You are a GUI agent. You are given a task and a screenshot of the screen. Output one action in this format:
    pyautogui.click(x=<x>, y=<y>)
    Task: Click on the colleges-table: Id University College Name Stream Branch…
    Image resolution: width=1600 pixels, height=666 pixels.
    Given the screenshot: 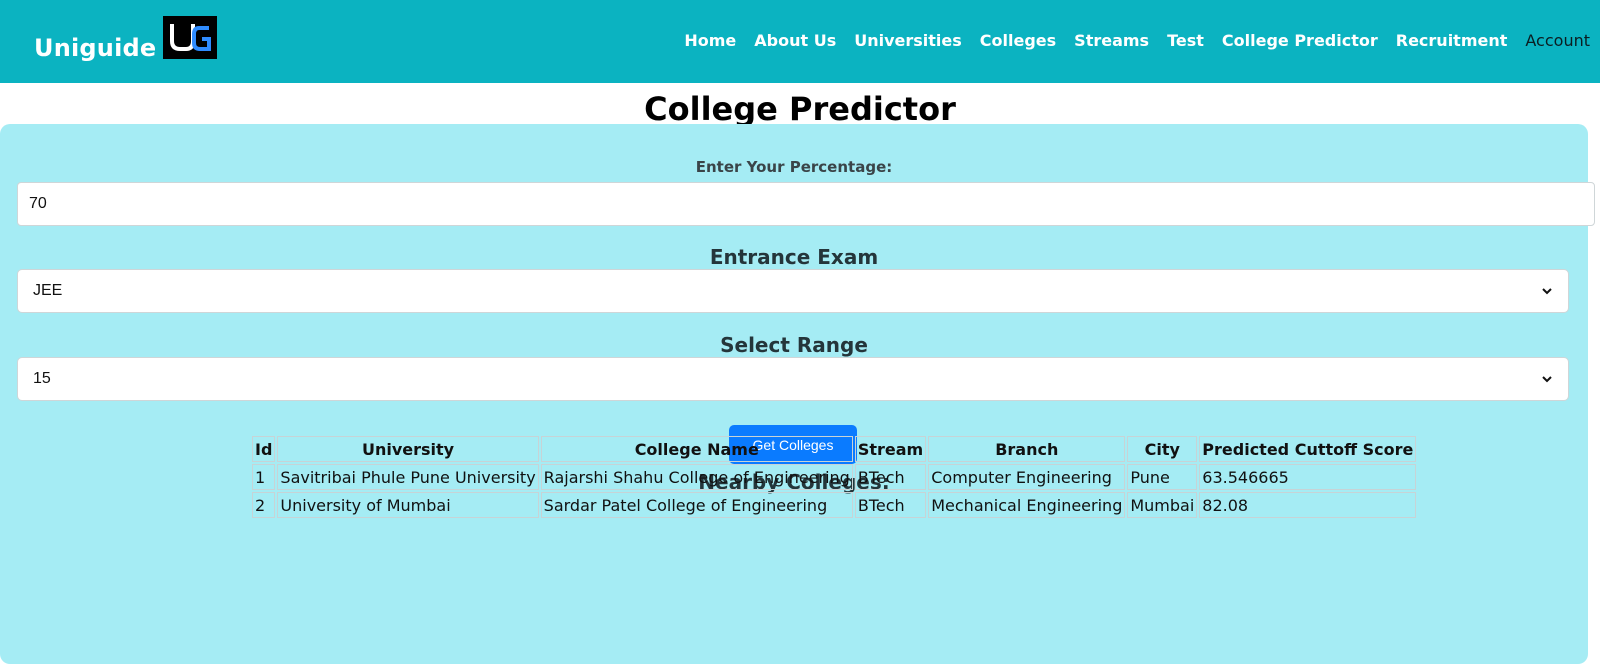 What is the action you would take?
    pyautogui.click(x=834, y=477)
    